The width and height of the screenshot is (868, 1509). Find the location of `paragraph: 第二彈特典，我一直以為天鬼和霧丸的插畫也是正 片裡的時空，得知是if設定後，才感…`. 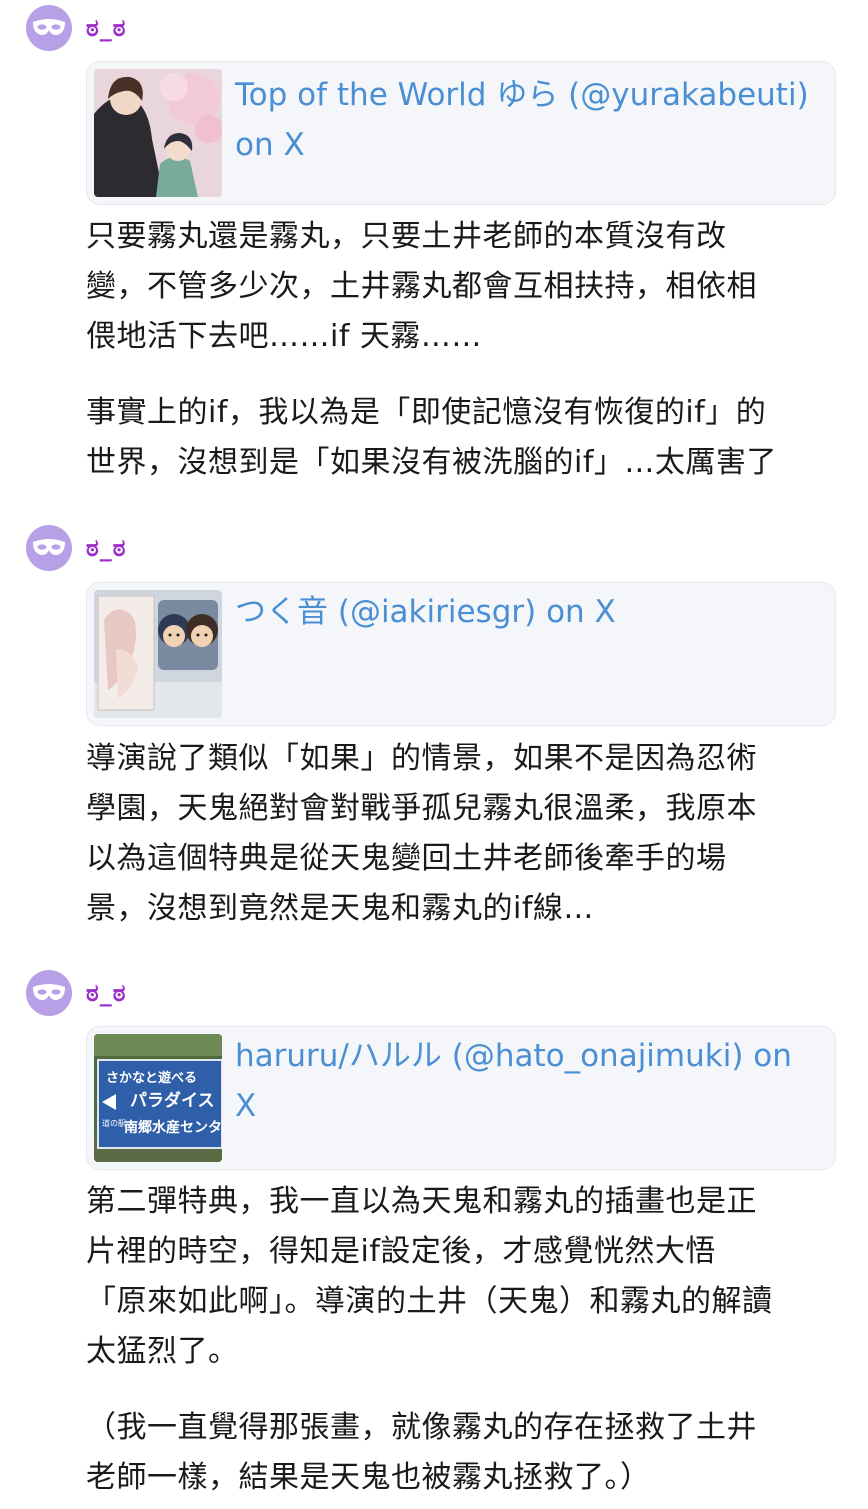

paragraph: 第二彈特典，我一直以為天鬼和霧丸的插畫也是正 片裡的時空，得知是if設定後，才感… is located at coordinates (466, 1277).